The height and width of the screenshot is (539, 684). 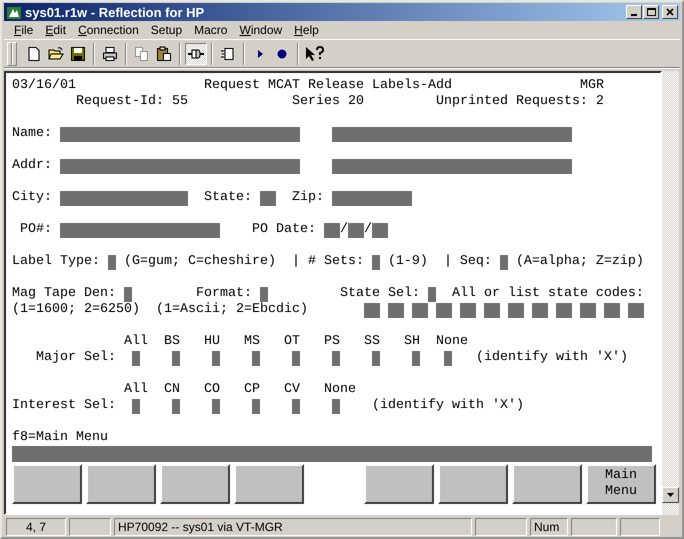 I want to click on screen-text: Name:, so click(x=32, y=134).